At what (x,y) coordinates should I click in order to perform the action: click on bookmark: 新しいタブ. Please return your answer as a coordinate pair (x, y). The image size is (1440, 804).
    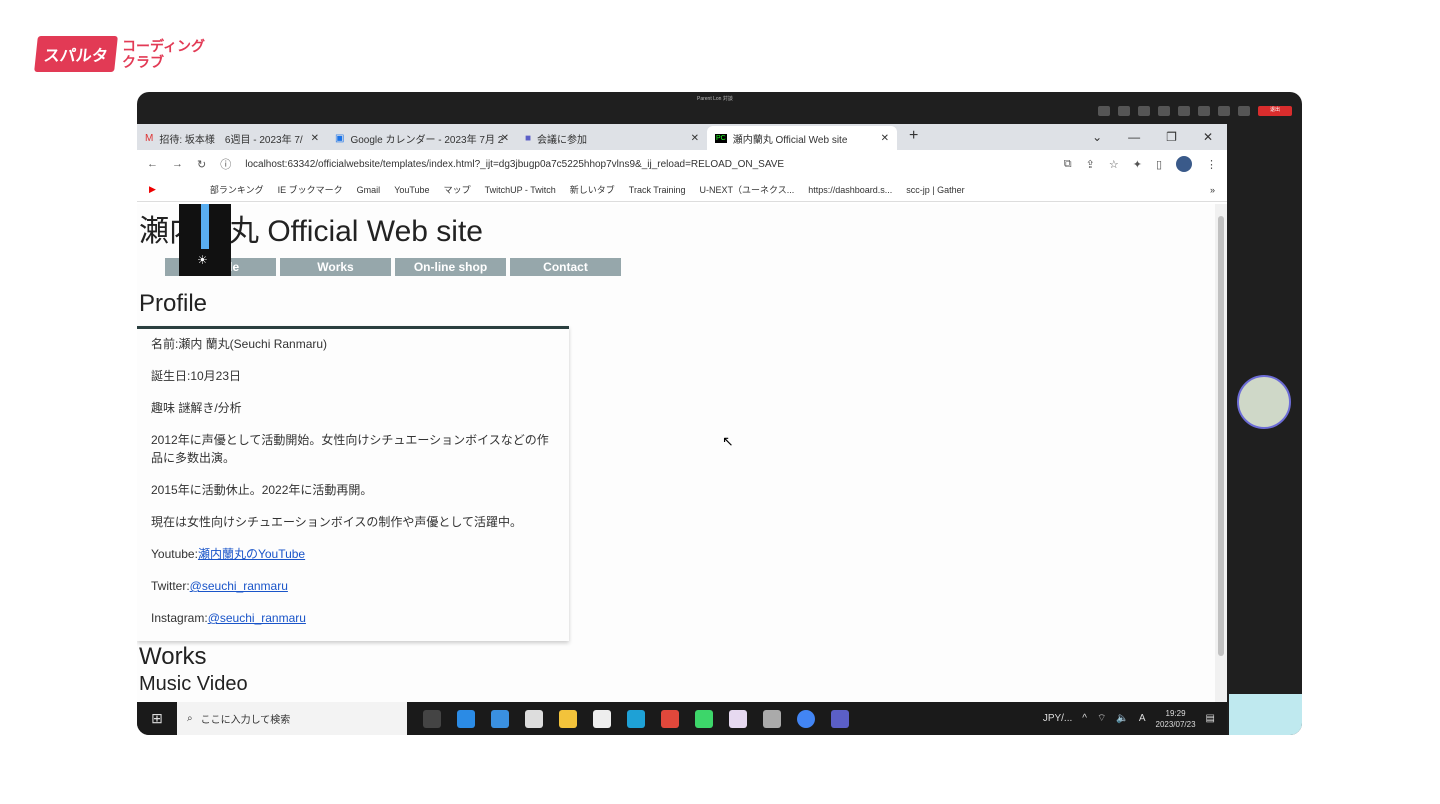
    Looking at the image, I should click on (592, 189).